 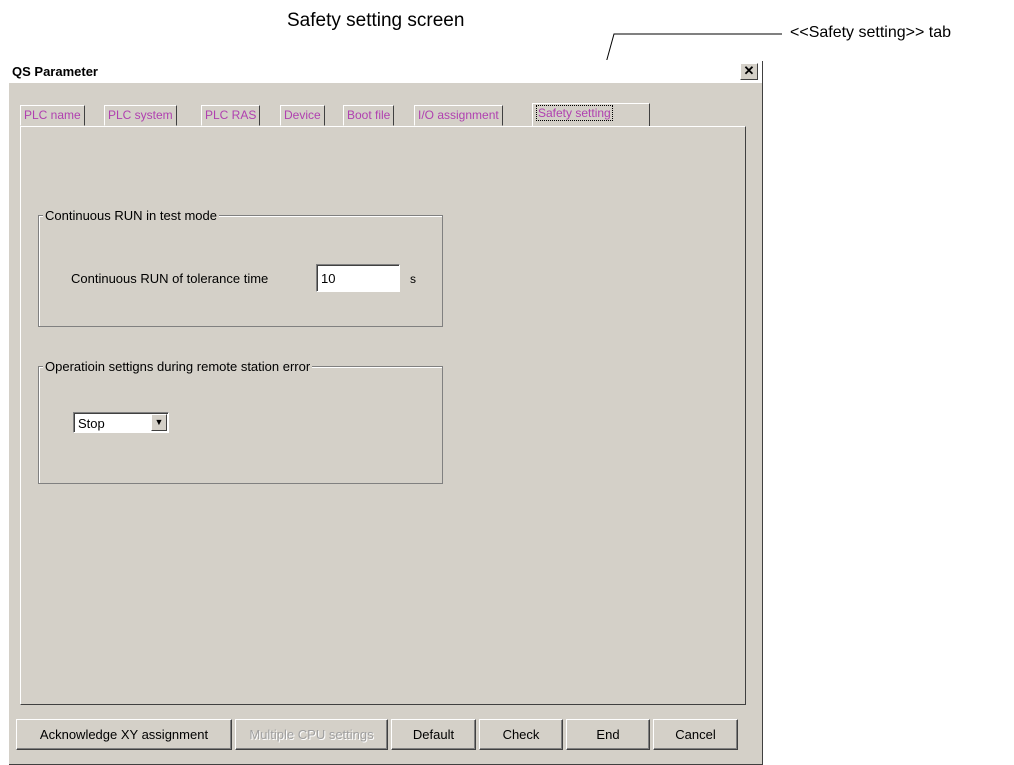 I want to click on tab-boot-file: Boot file, so click(x=369, y=115).